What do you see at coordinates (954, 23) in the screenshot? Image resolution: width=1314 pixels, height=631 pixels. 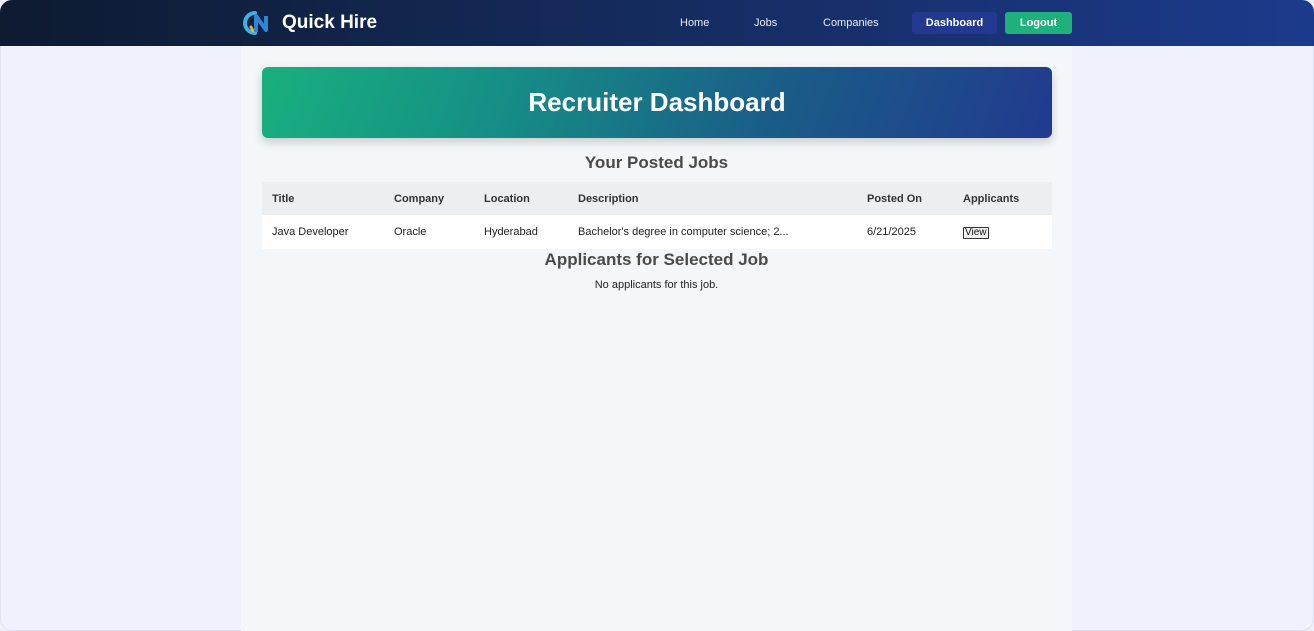 I see `dashboard-button: Dashboard` at bounding box center [954, 23].